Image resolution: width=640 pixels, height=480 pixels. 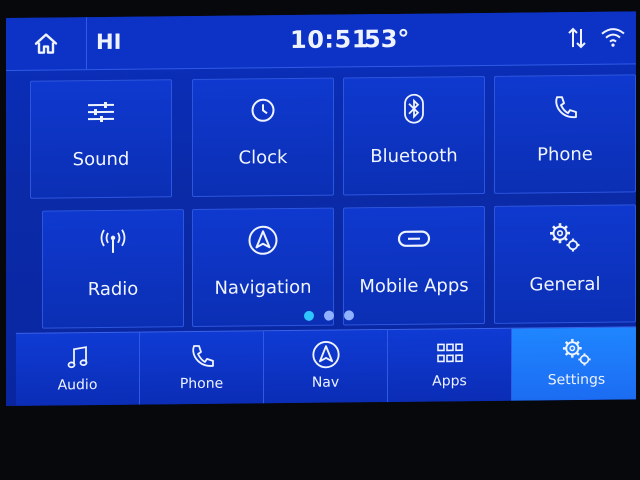 What do you see at coordinates (263, 158) in the screenshot?
I see `tile-label: Clock` at bounding box center [263, 158].